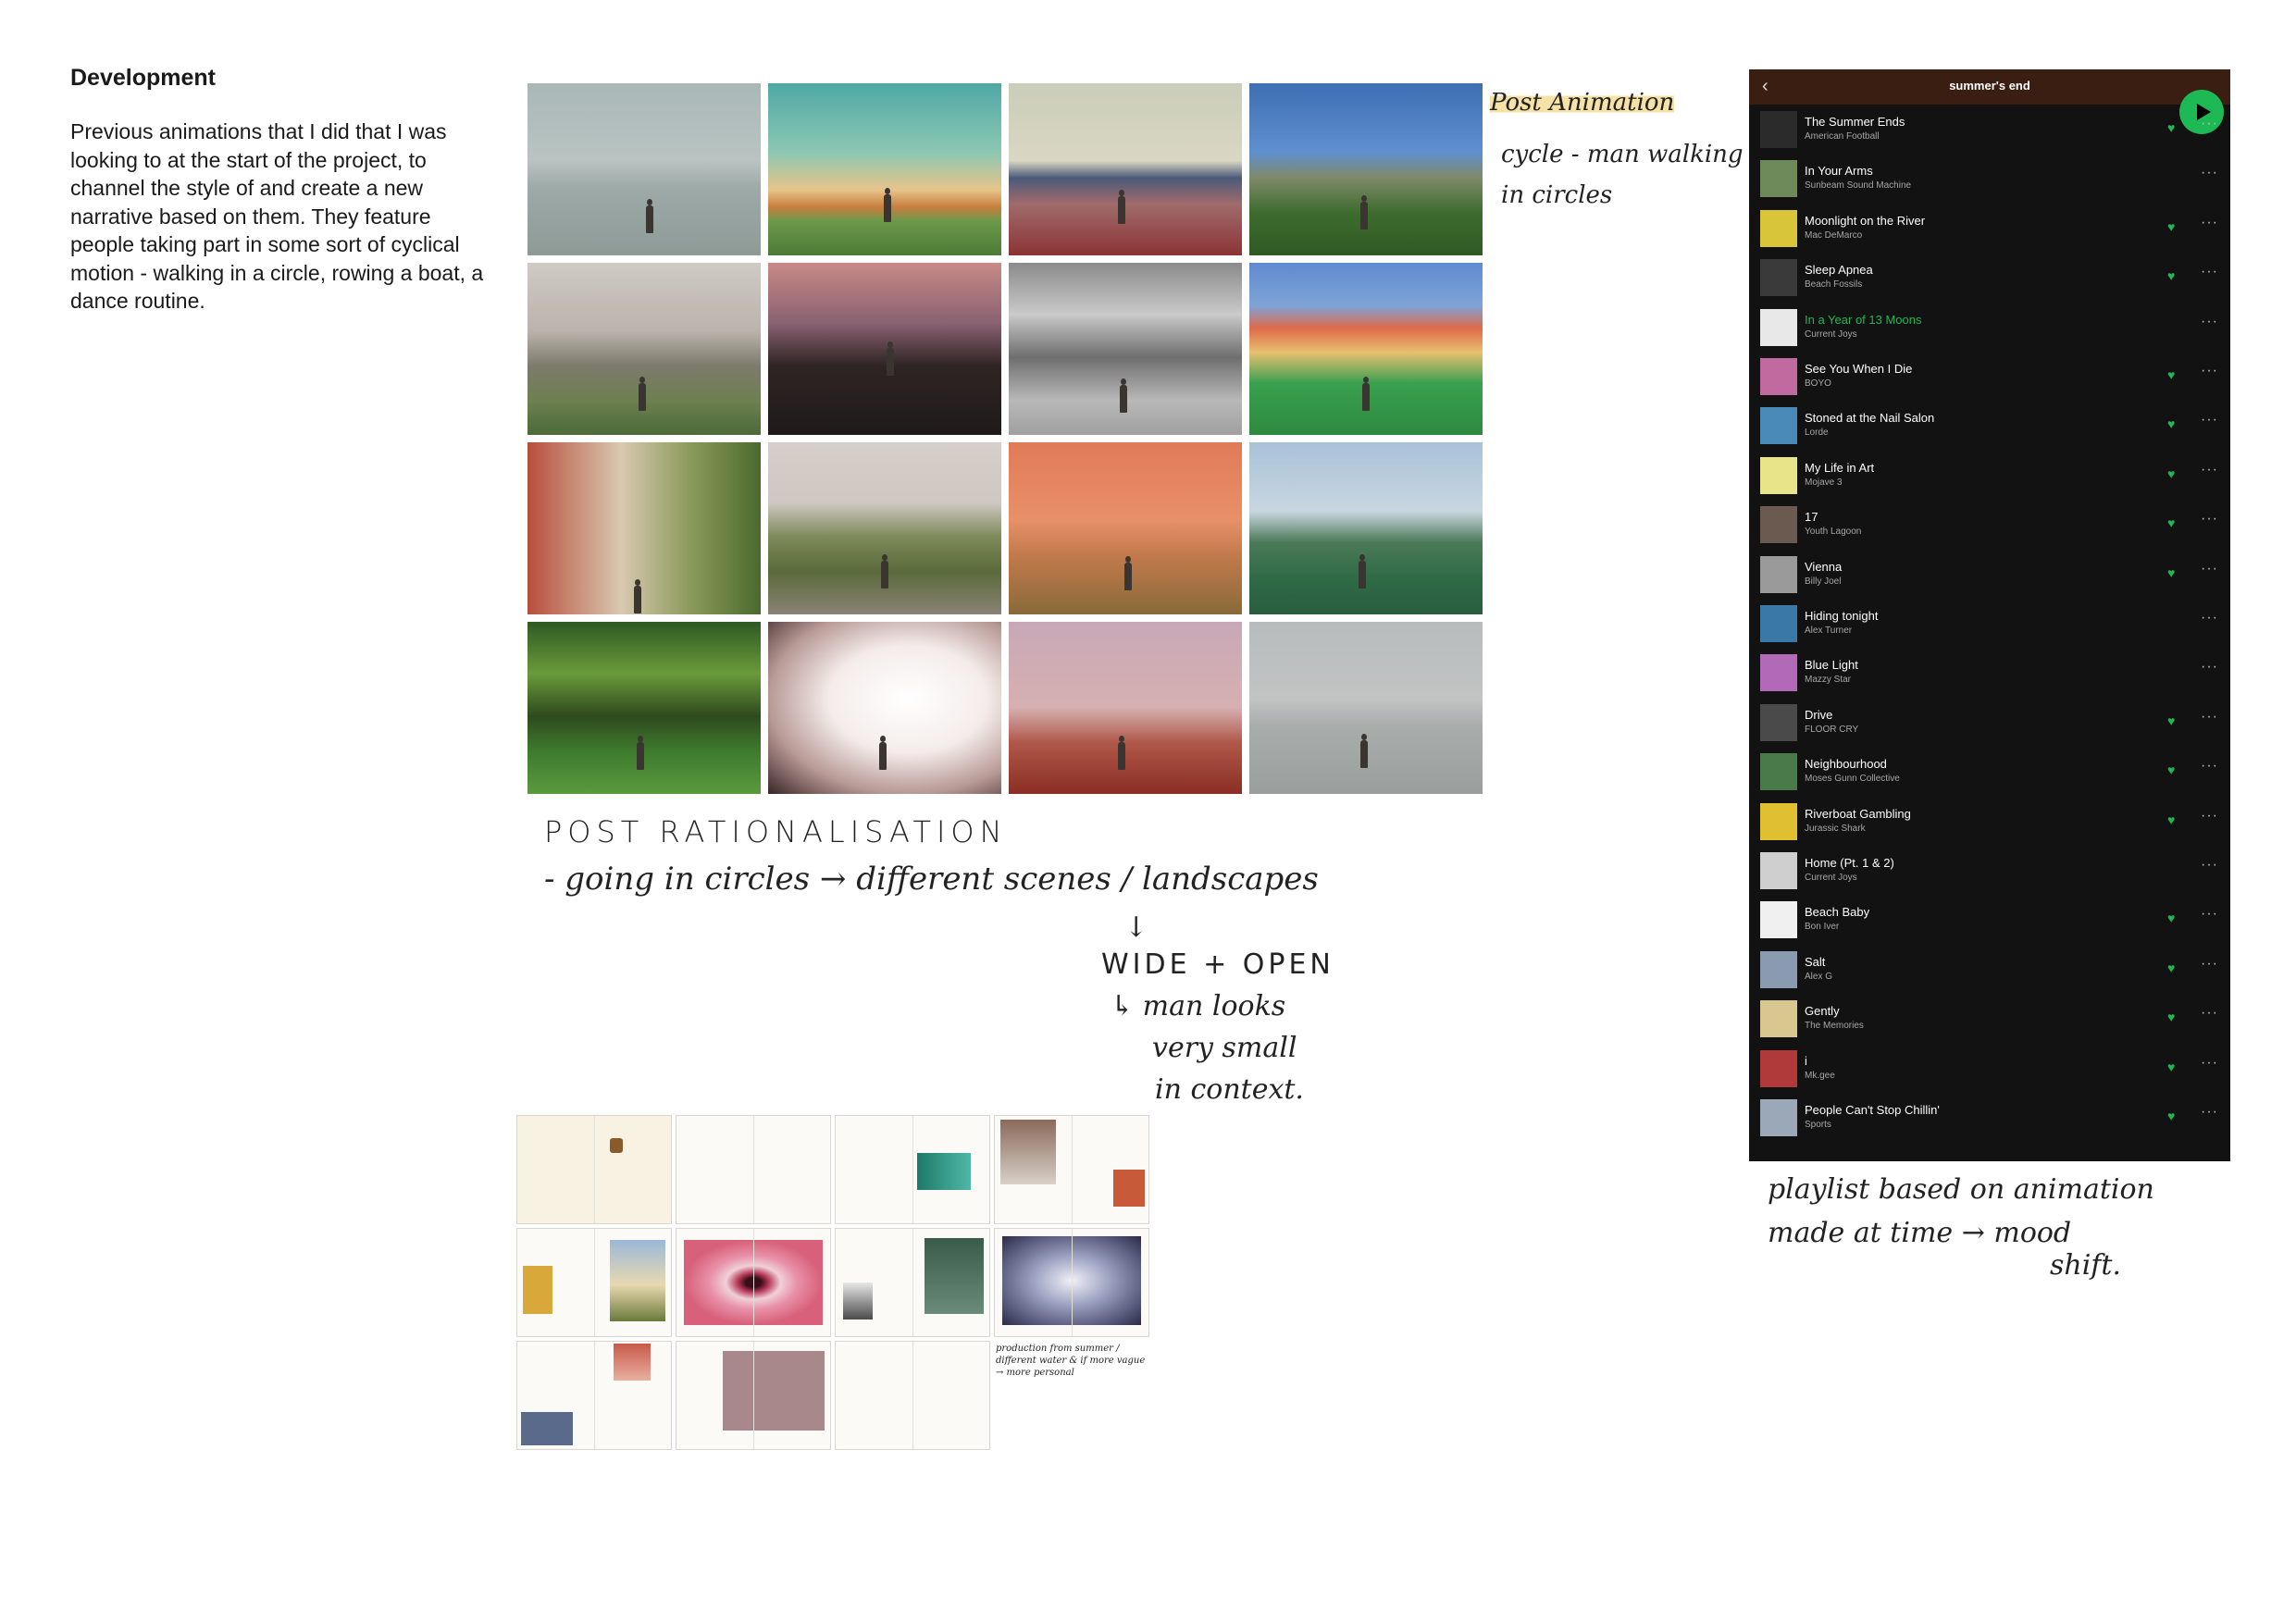 The height and width of the screenshot is (1623, 2296). I want to click on track-row: Sleep Apnea Beach Fossils ♥ ···, so click(1990, 277).